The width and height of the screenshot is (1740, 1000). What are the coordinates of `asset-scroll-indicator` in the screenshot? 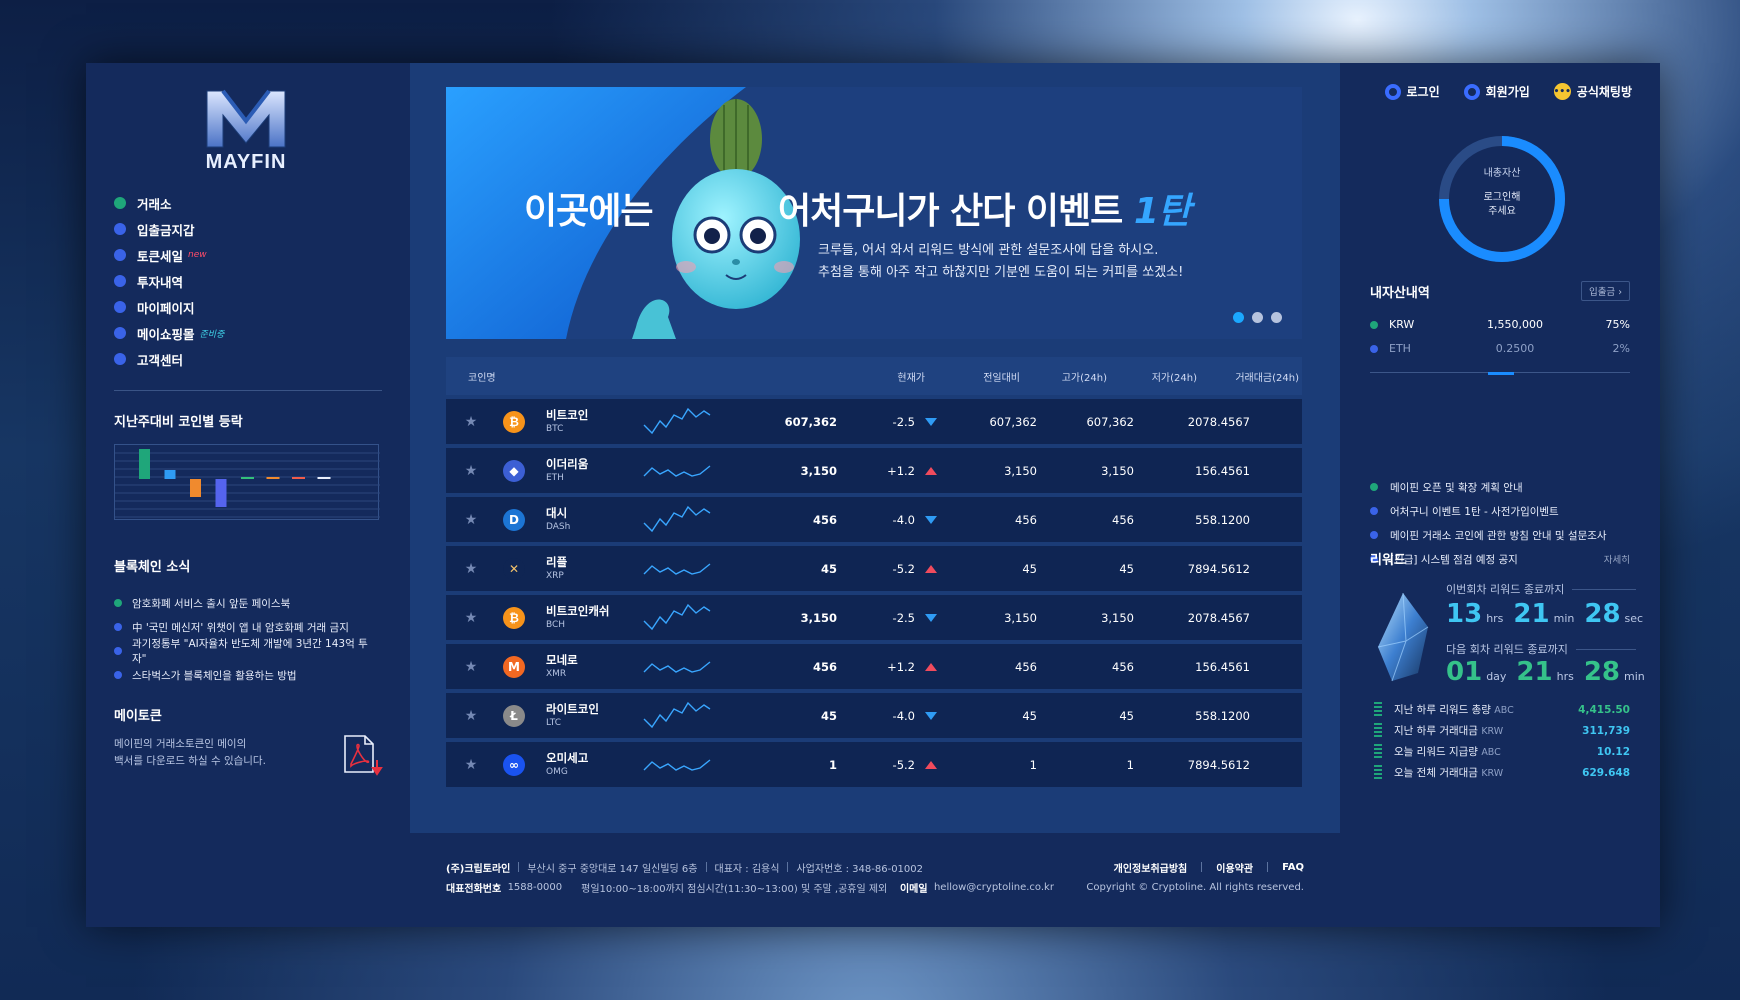 It's located at (1501, 373).